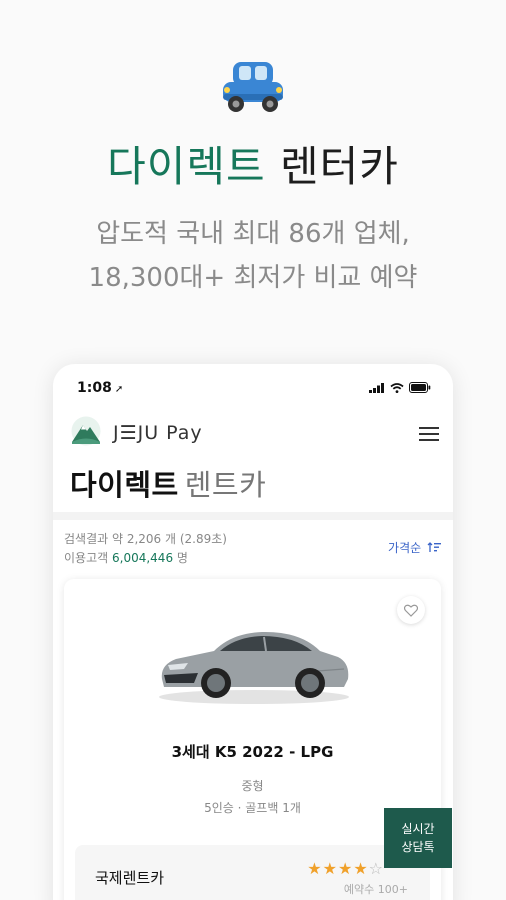 The height and width of the screenshot is (900, 506). Describe the element at coordinates (253, 278) in the screenshot. I see `hero-subtitle-line2: 18,300대+ 최저가 비교 예약` at that location.